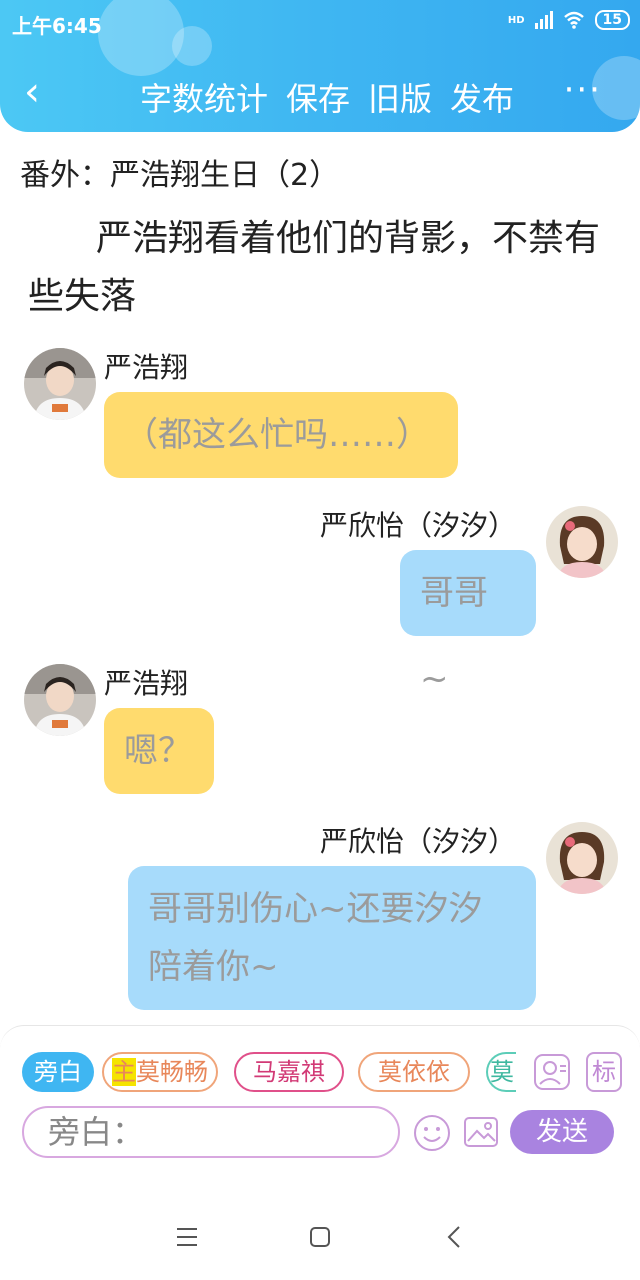 Image resolution: width=640 pixels, height=1280 pixels. Describe the element at coordinates (124, 1072) in the screenshot. I see `role-prefix: 主` at that location.